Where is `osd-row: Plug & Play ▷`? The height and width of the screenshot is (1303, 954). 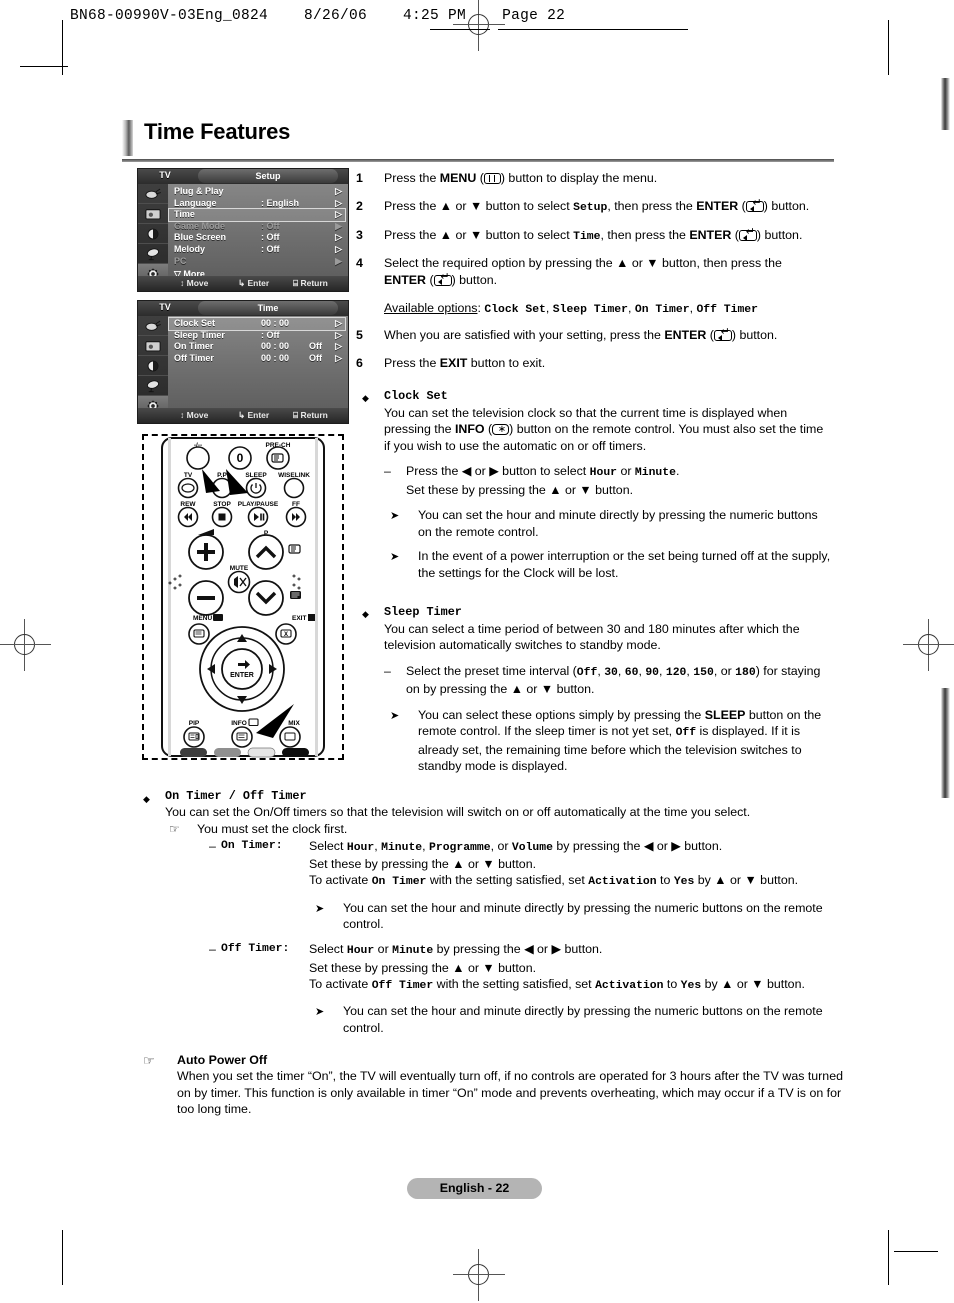
osd-row: Plug & Play ▷ is located at coordinates (257, 192).